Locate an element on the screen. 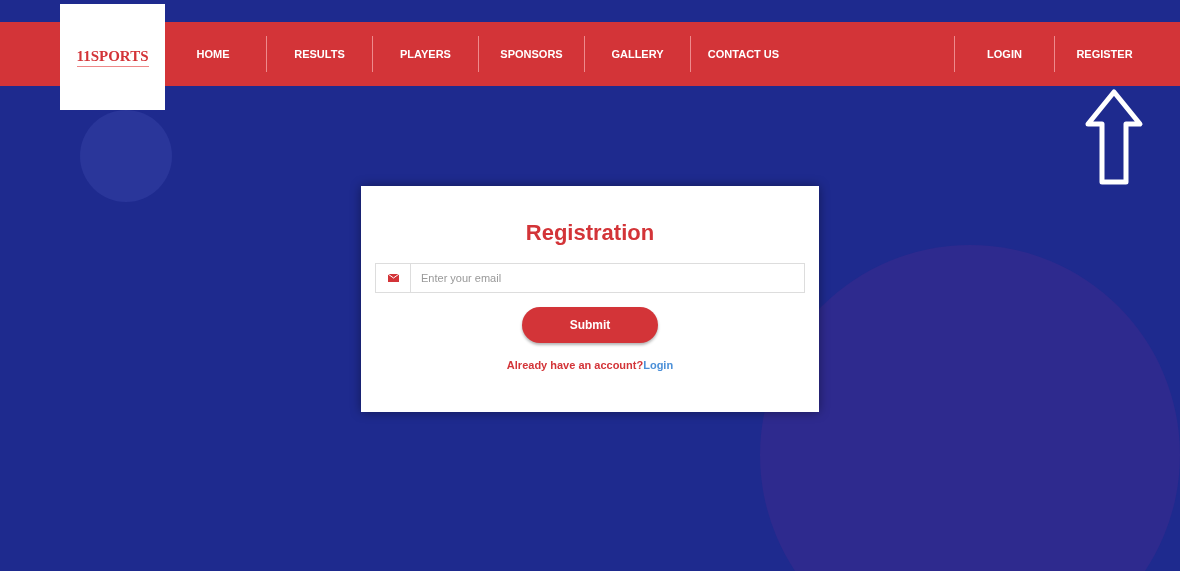 The width and height of the screenshot is (1180, 571). nav-link: RESULTS is located at coordinates (319, 54).